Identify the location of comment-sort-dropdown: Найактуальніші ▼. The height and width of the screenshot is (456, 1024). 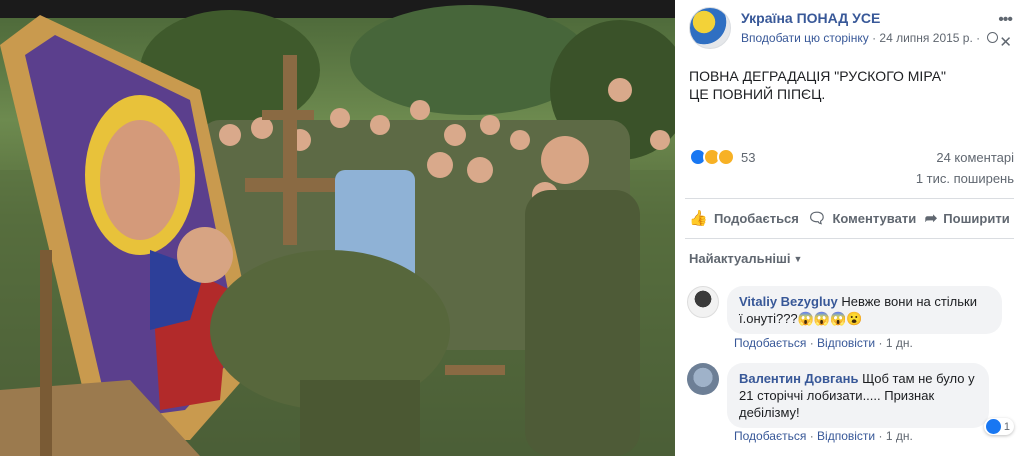
(745, 258).